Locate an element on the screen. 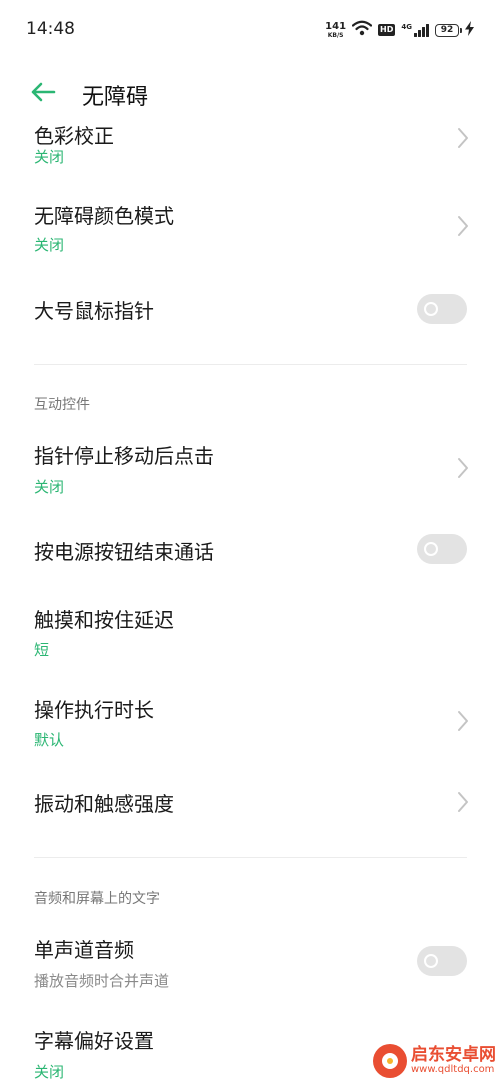 This screenshot has height=1084, width=500. setting-vibration-haptic-strength: 振动和触感强度 is located at coordinates (250, 806).